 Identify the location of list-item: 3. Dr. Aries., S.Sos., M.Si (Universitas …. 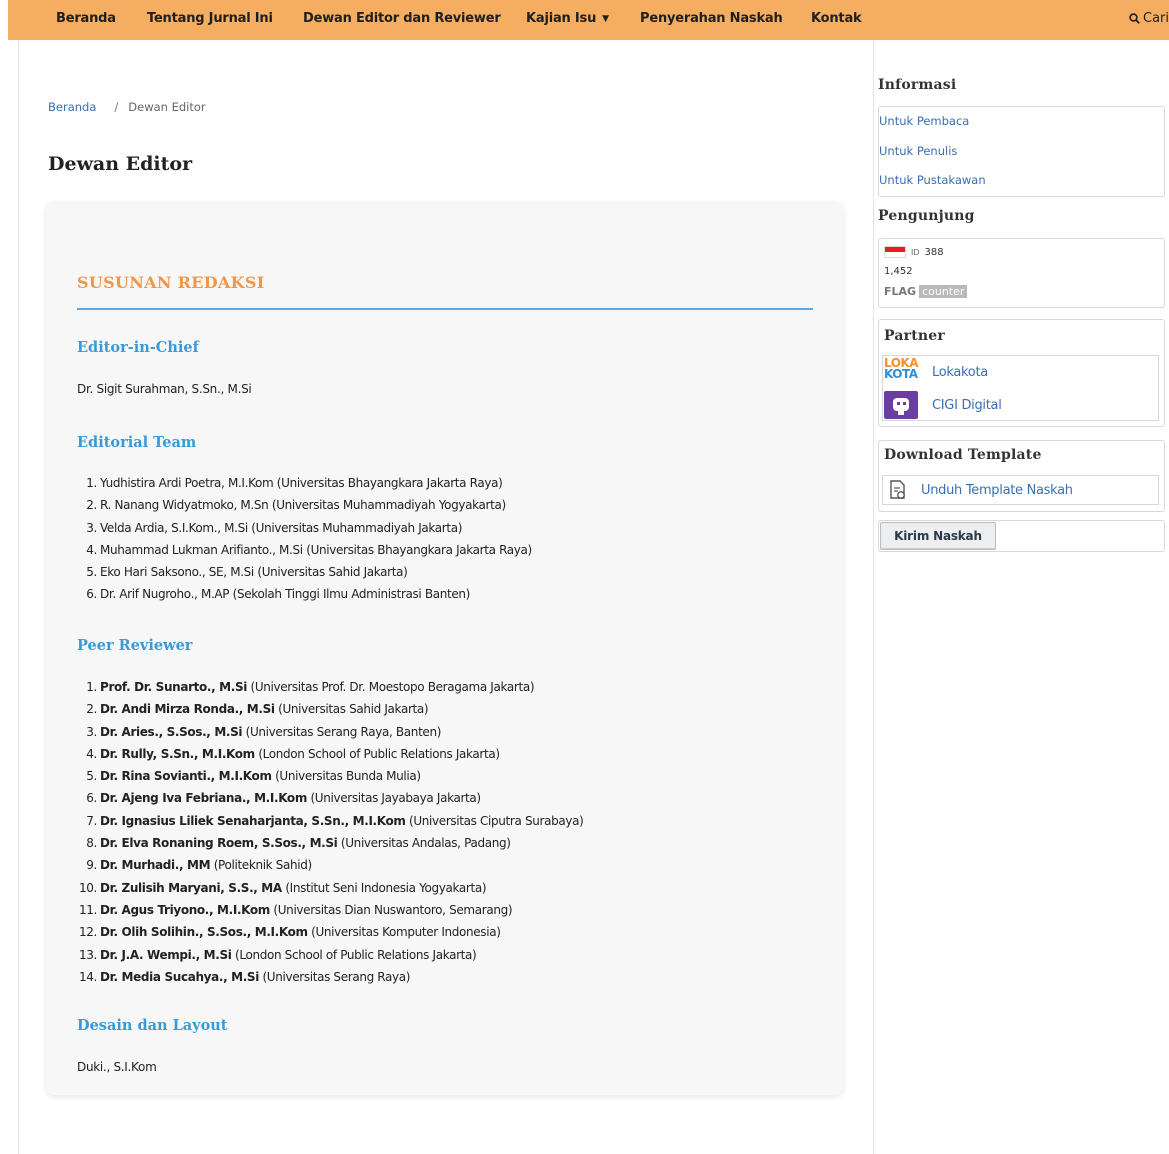
(330, 732).